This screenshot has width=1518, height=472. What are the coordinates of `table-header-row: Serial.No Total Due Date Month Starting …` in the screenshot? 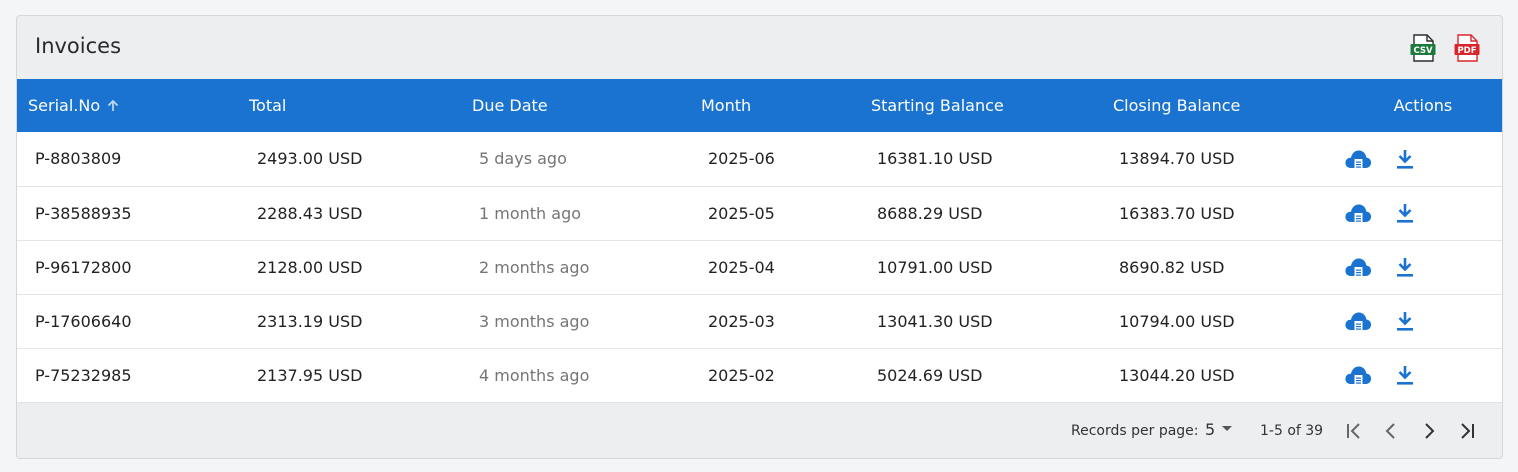 It's located at (759, 105).